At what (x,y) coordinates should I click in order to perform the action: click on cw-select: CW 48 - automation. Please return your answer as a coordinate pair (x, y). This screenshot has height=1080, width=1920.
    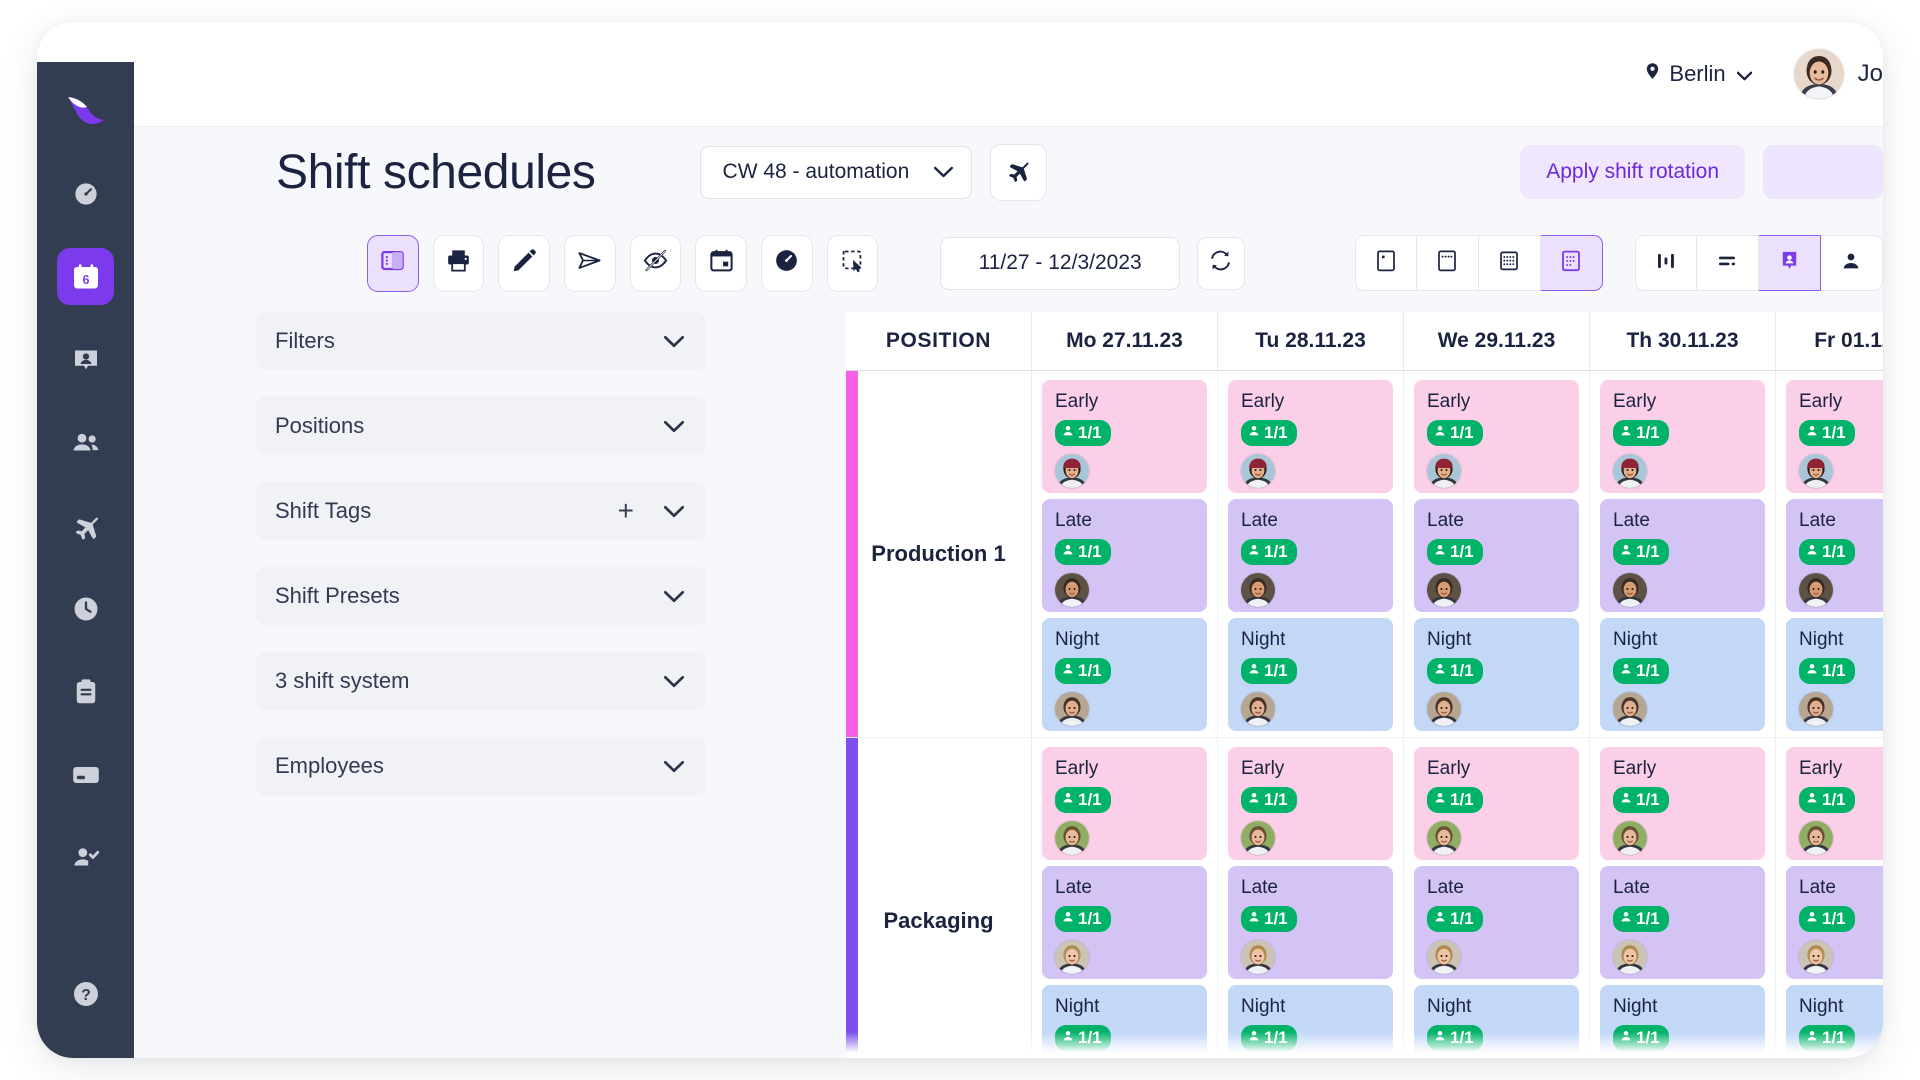
    Looking at the image, I should click on (835, 172).